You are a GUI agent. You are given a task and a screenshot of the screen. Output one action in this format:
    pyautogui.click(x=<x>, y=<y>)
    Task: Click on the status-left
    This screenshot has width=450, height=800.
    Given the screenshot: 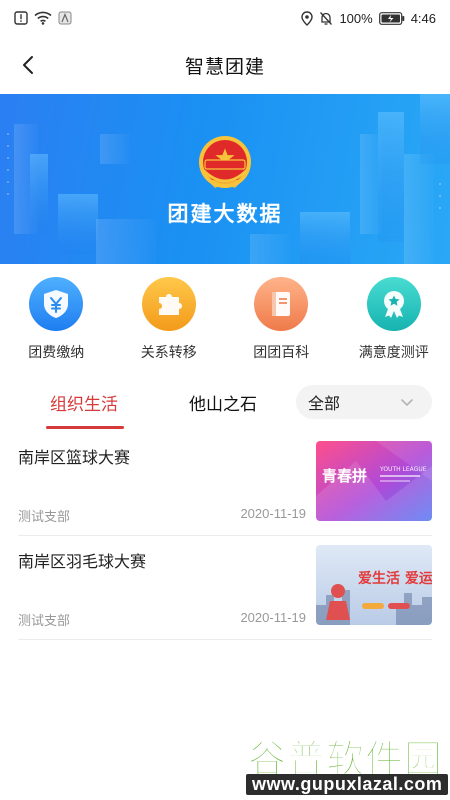 What is the action you would take?
    pyautogui.click(x=43, y=18)
    